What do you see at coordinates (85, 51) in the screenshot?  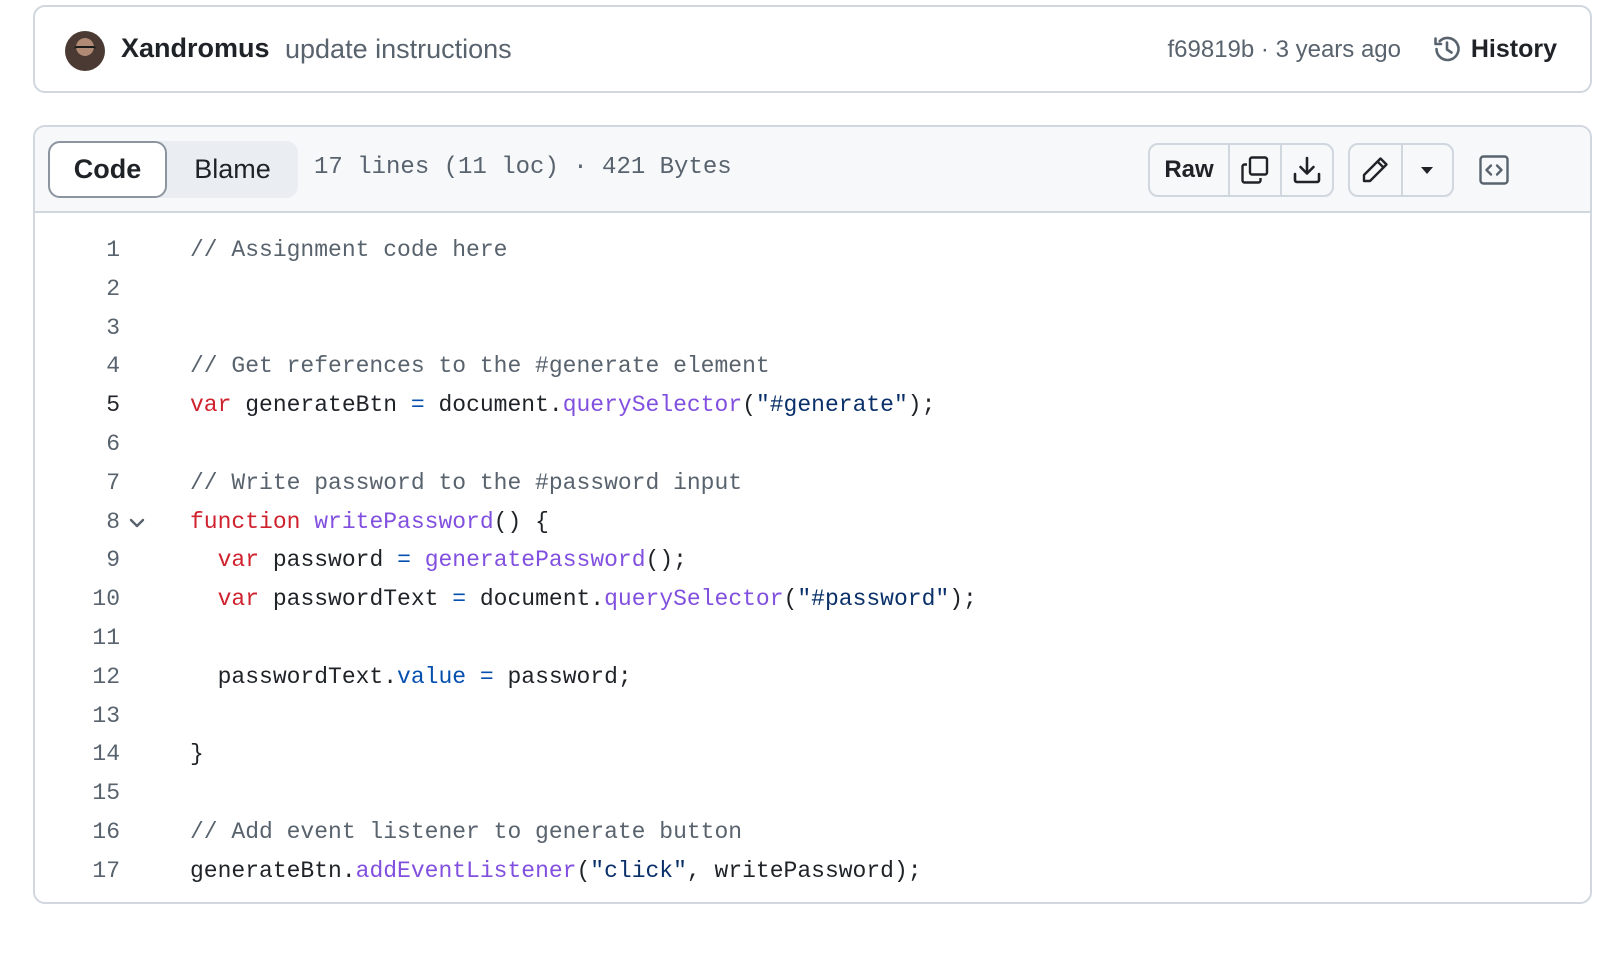 I see `author-avatar` at bounding box center [85, 51].